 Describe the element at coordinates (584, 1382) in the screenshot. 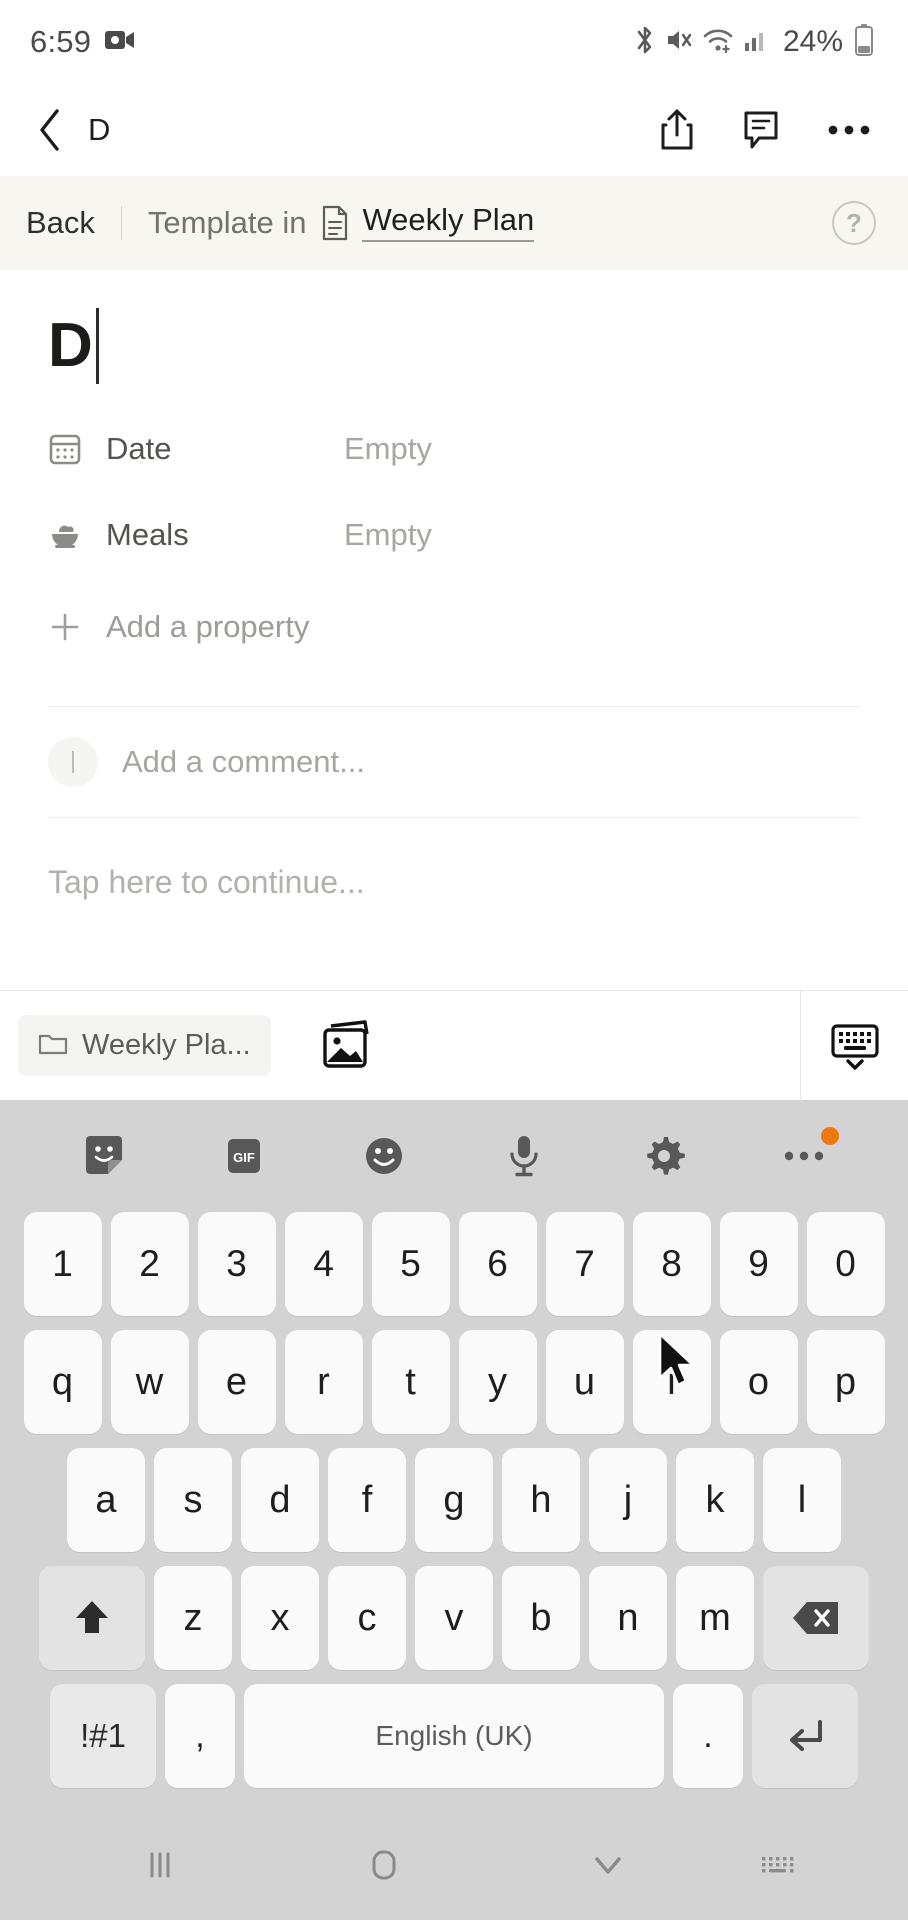

I see `key-u: u` at that location.